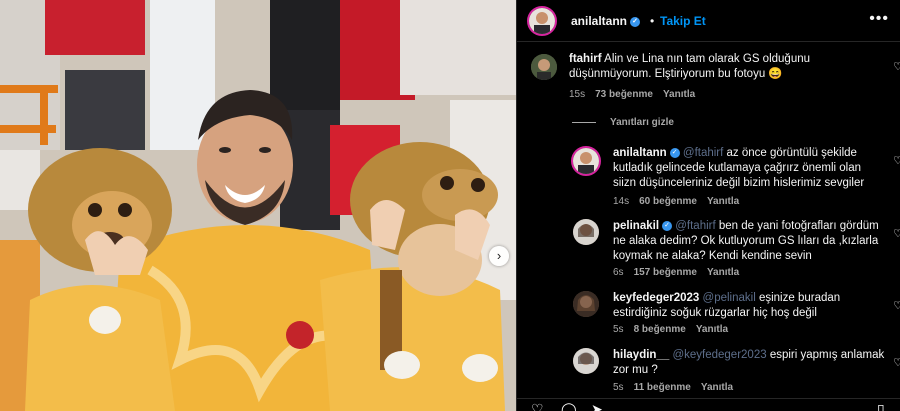 The image size is (900, 411). I want to click on post-actions-bar: ♡ ◯ ➤ ▯, so click(708, 404).